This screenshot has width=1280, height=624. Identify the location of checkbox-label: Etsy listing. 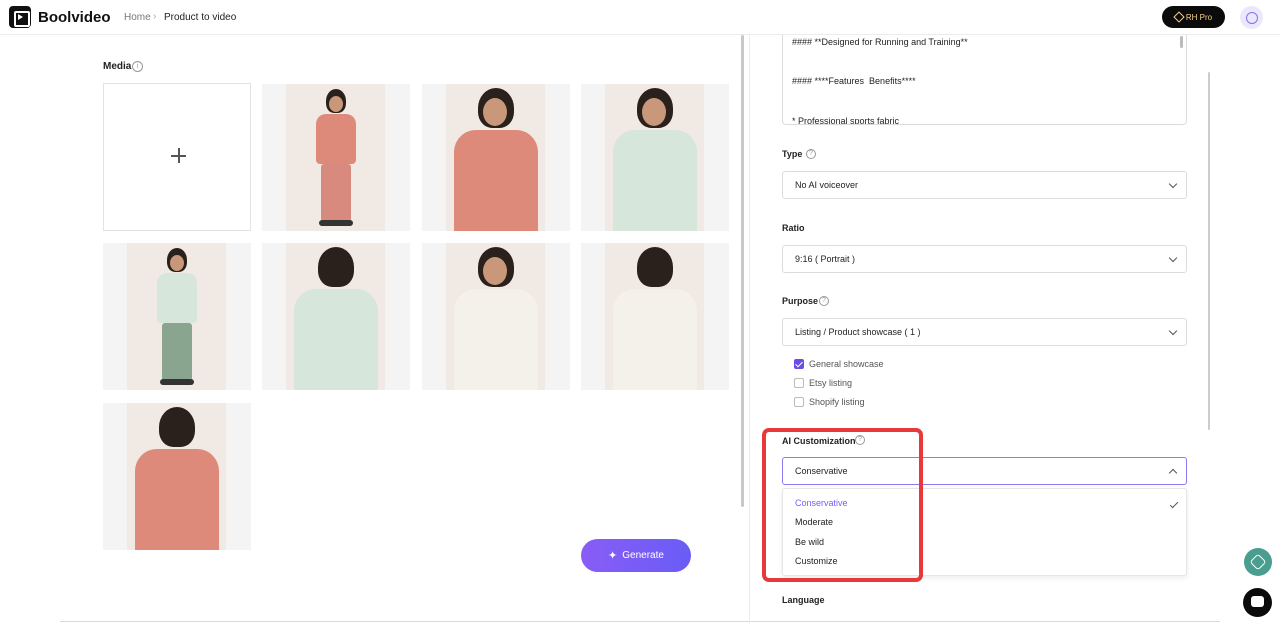
(831, 383).